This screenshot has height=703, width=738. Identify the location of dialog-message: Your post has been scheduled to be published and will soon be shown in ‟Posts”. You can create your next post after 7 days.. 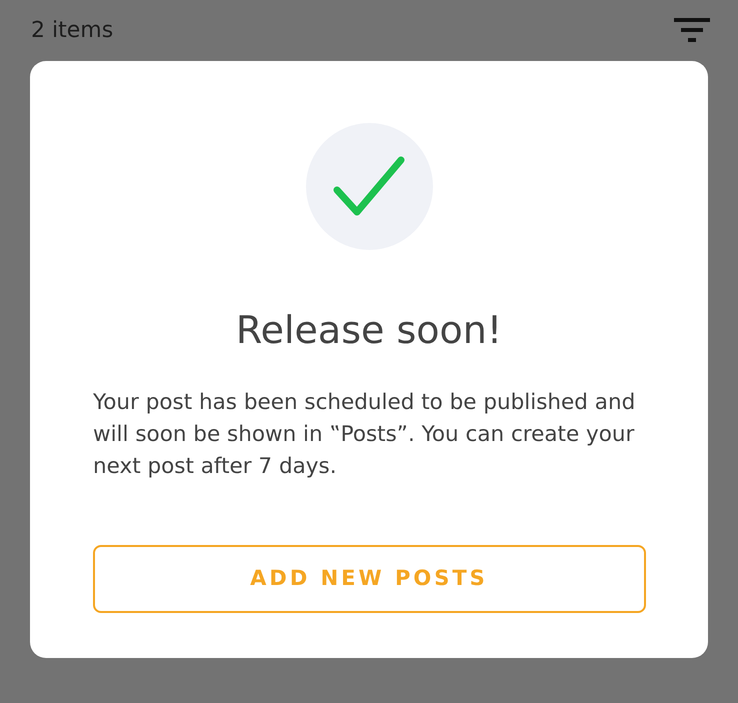
(364, 435).